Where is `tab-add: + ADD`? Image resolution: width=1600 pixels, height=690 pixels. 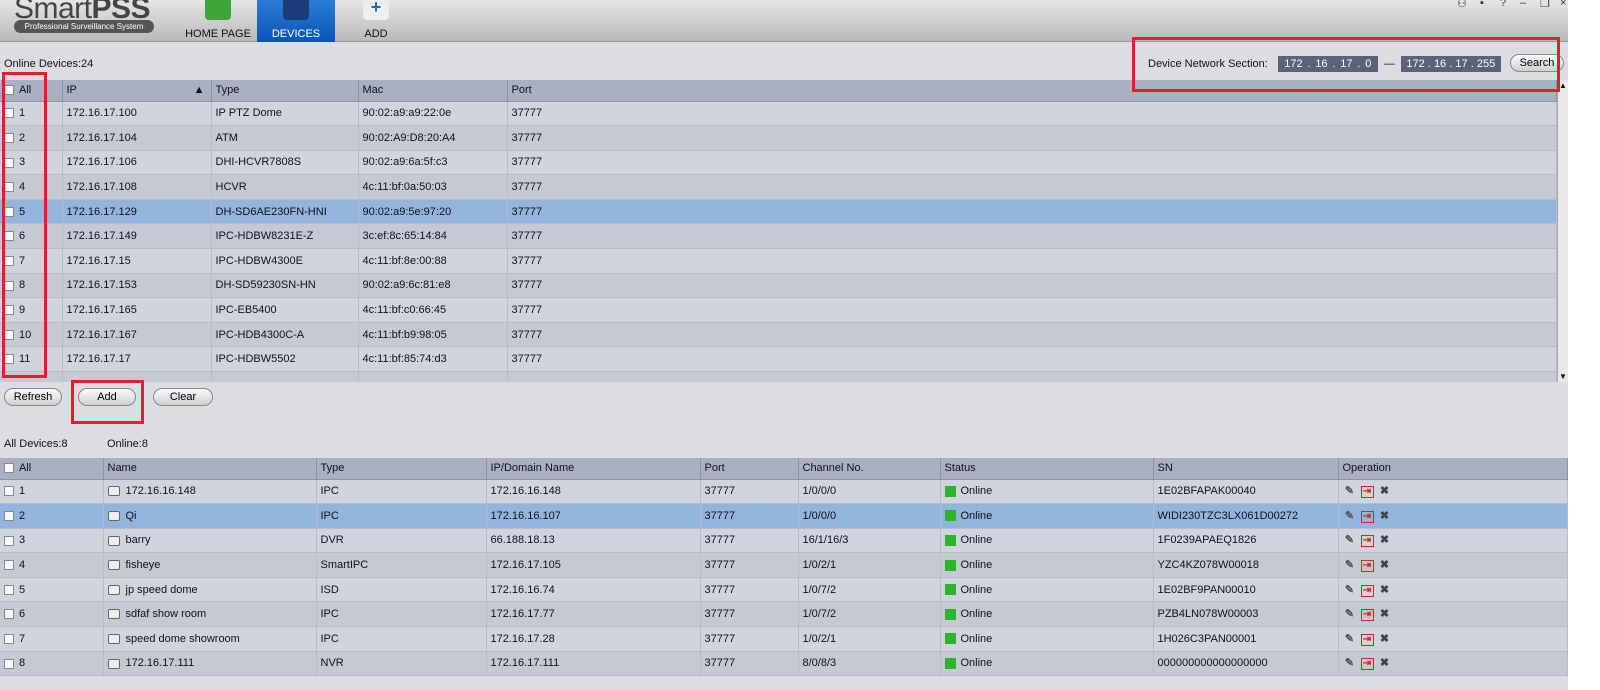 tab-add: + ADD is located at coordinates (376, 21).